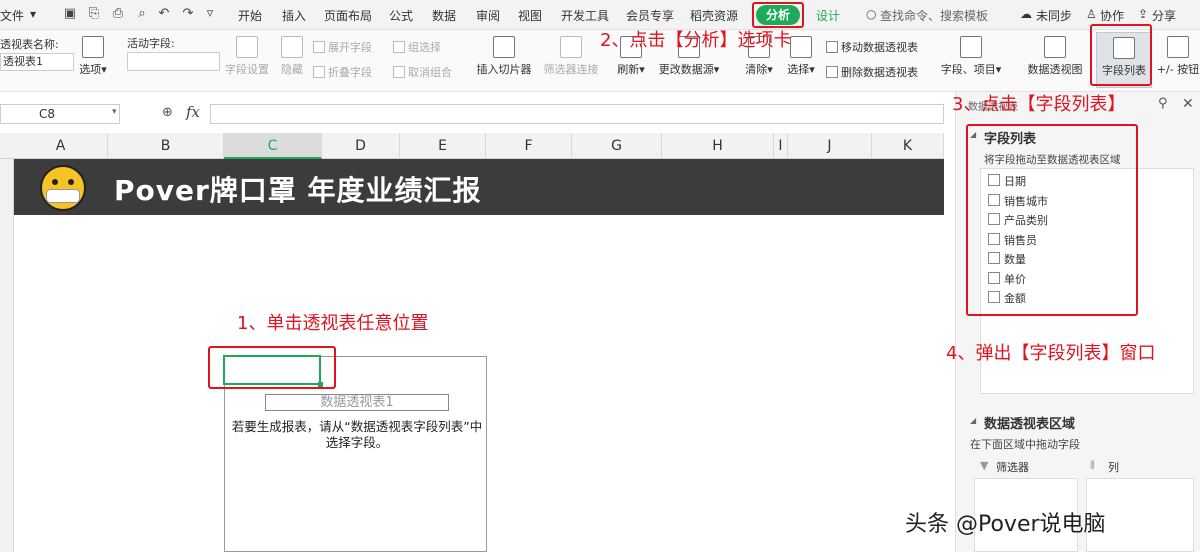  What do you see at coordinates (272, 367) in the screenshot?
I see `highlight-pivot-cell` at bounding box center [272, 367].